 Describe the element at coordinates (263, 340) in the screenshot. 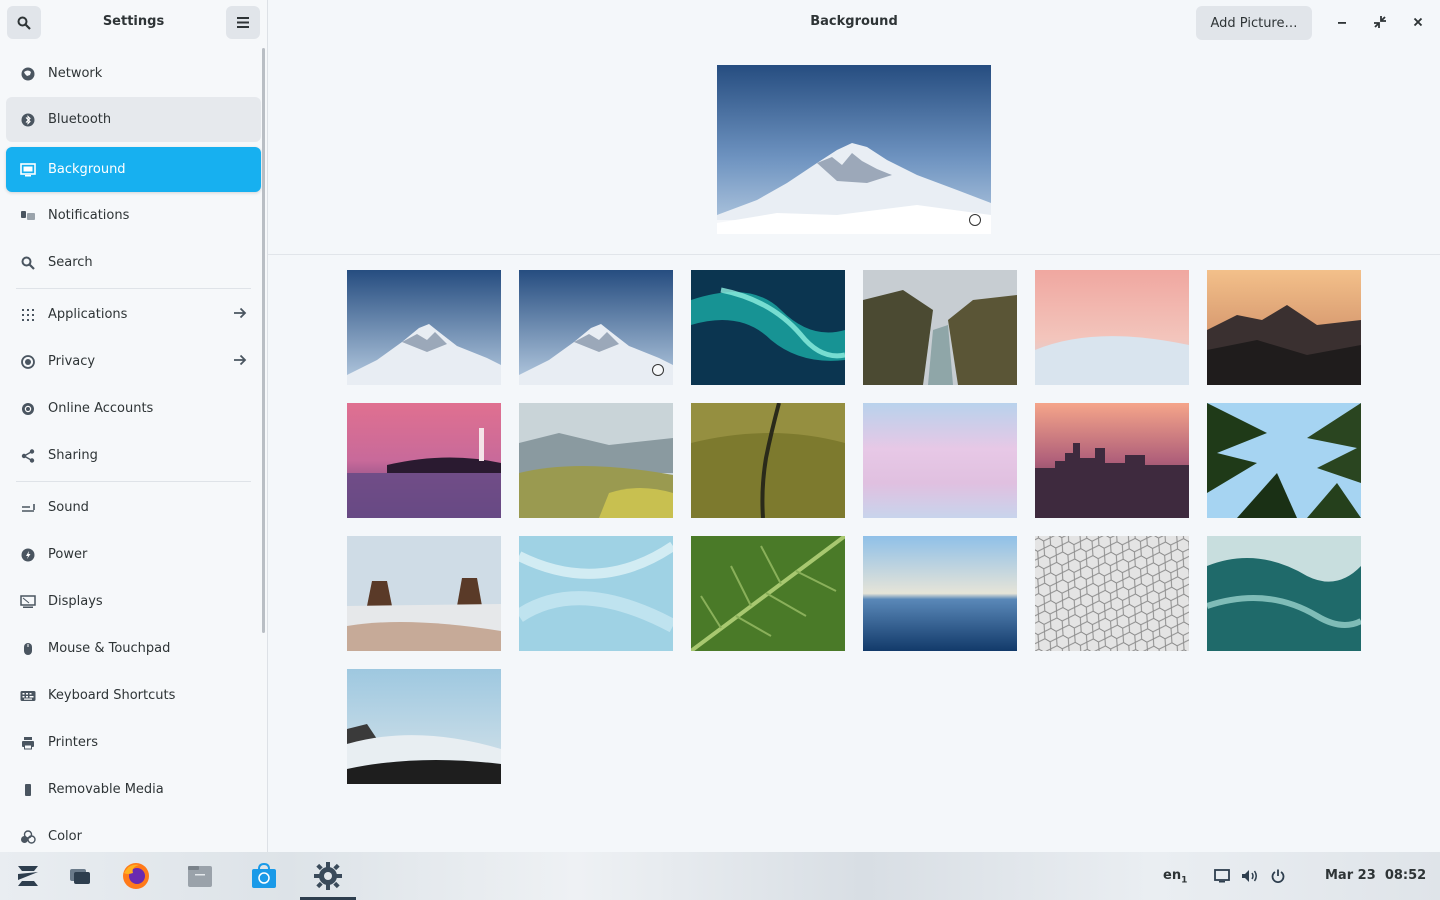

I see `sidebar-scrollbar` at that location.